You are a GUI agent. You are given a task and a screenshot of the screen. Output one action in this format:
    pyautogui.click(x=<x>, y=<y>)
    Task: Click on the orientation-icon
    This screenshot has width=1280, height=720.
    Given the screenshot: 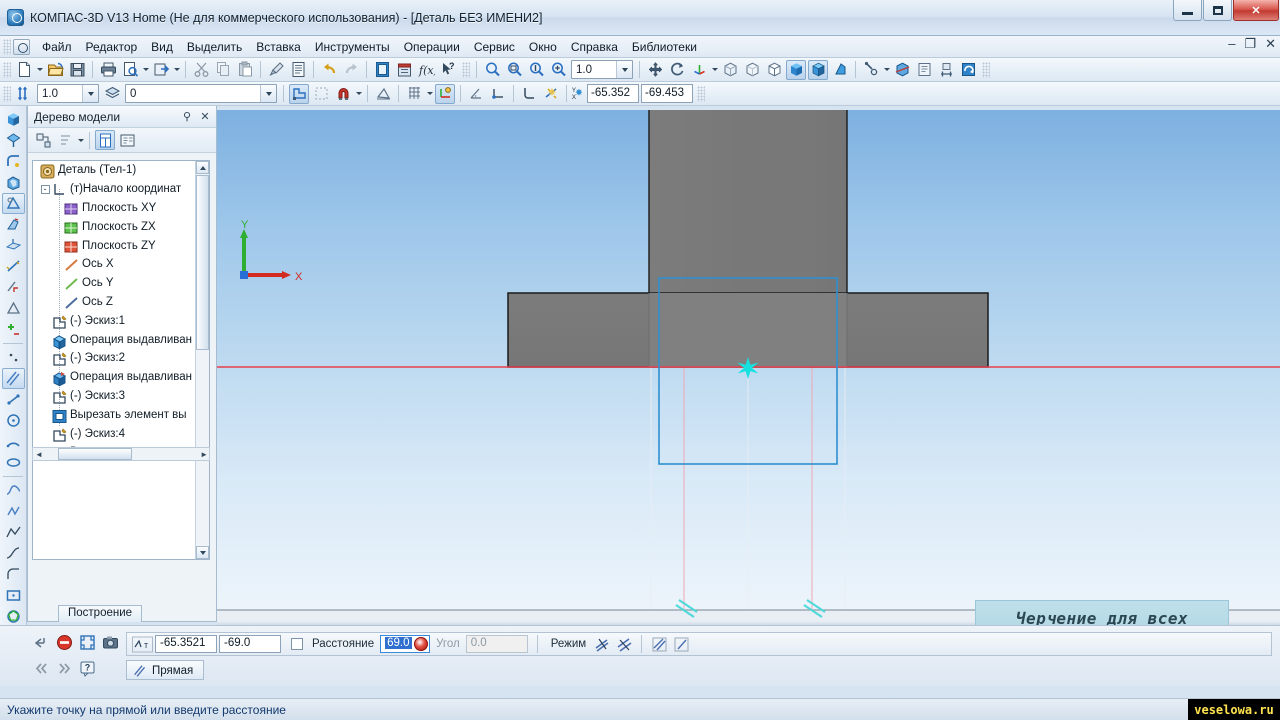 What is the action you would take?
    pyautogui.click(x=699, y=70)
    